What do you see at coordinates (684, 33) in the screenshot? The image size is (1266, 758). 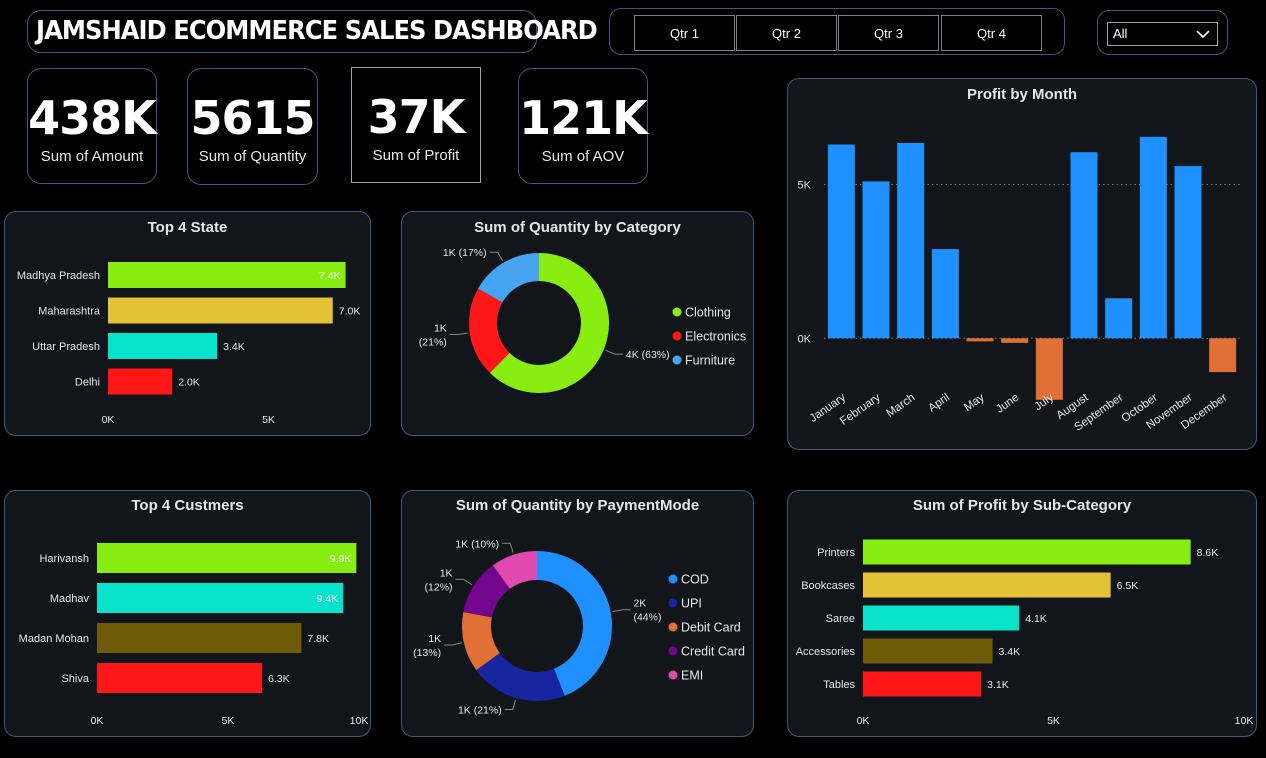 I see `qtr-1-button: Qtr 1` at bounding box center [684, 33].